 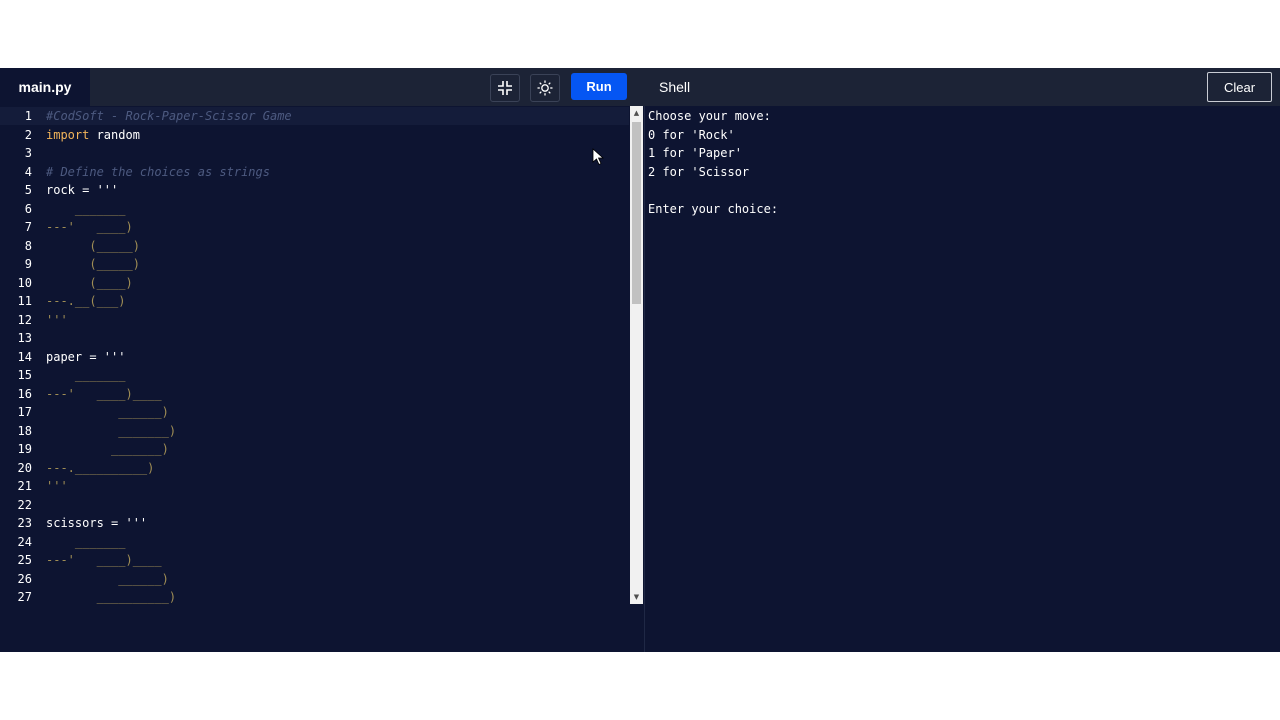 I want to click on code-line: 17 ______), so click(x=314, y=412).